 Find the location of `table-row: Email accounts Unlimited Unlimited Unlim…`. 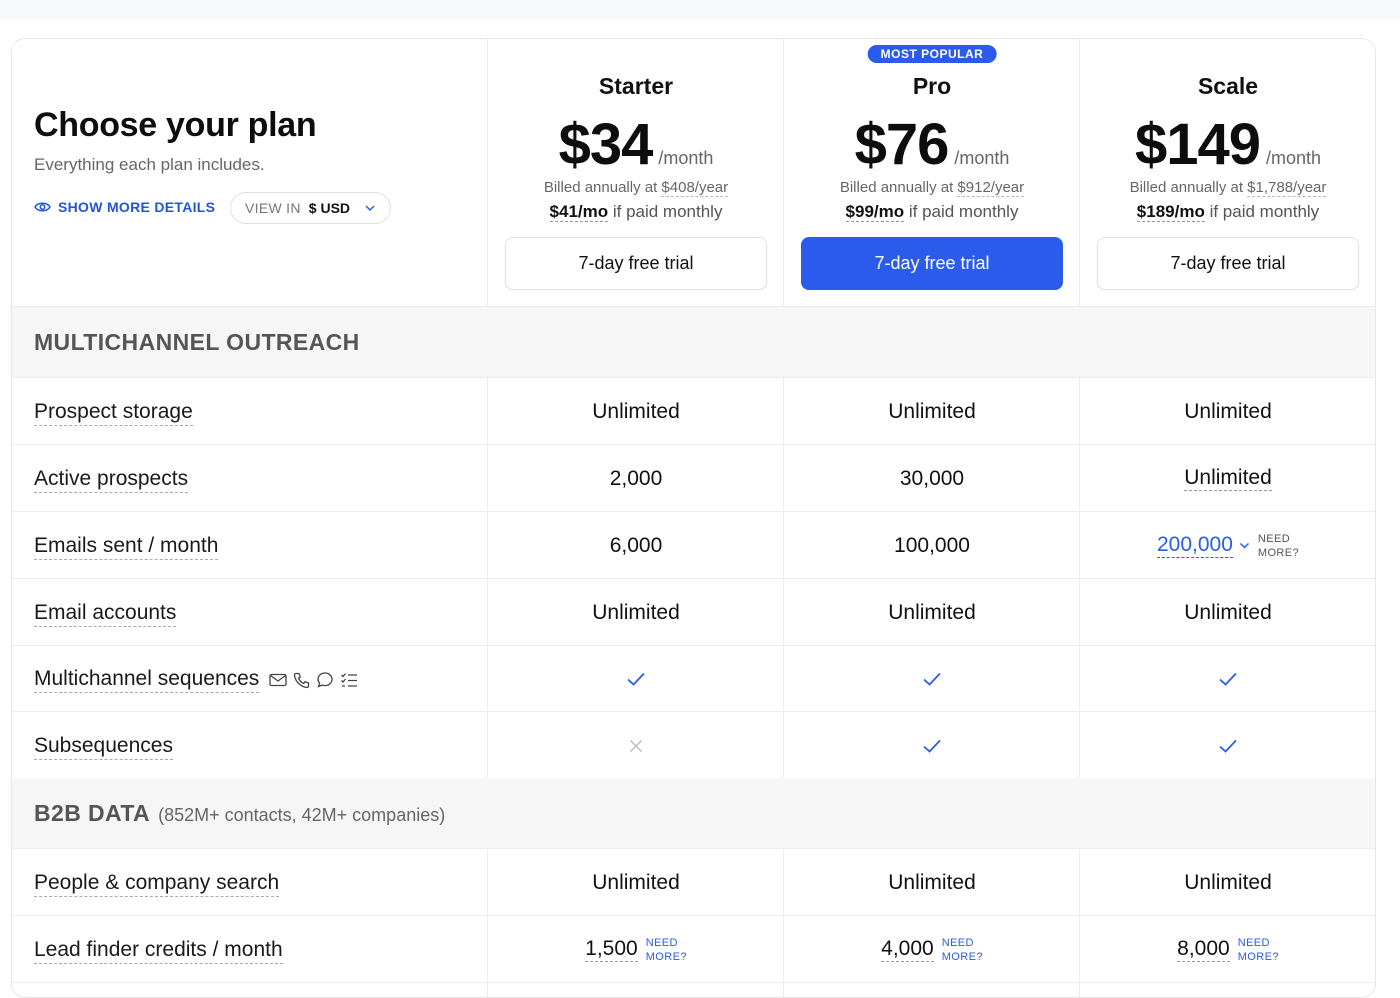

table-row: Email accounts Unlimited Unlimited Unlim… is located at coordinates (693, 612).